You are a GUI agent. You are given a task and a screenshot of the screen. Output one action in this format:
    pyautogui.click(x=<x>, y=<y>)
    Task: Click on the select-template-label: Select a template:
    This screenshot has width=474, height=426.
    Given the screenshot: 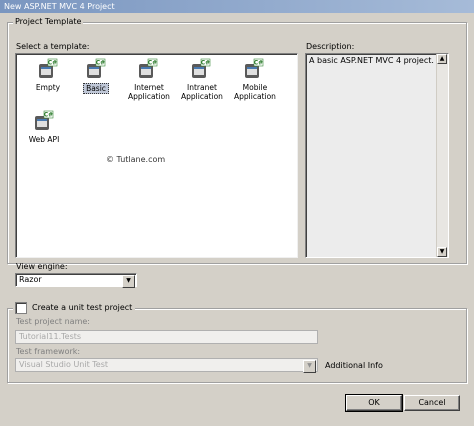 What is the action you would take?
    pyautogui.click(x=53, y=46)
    